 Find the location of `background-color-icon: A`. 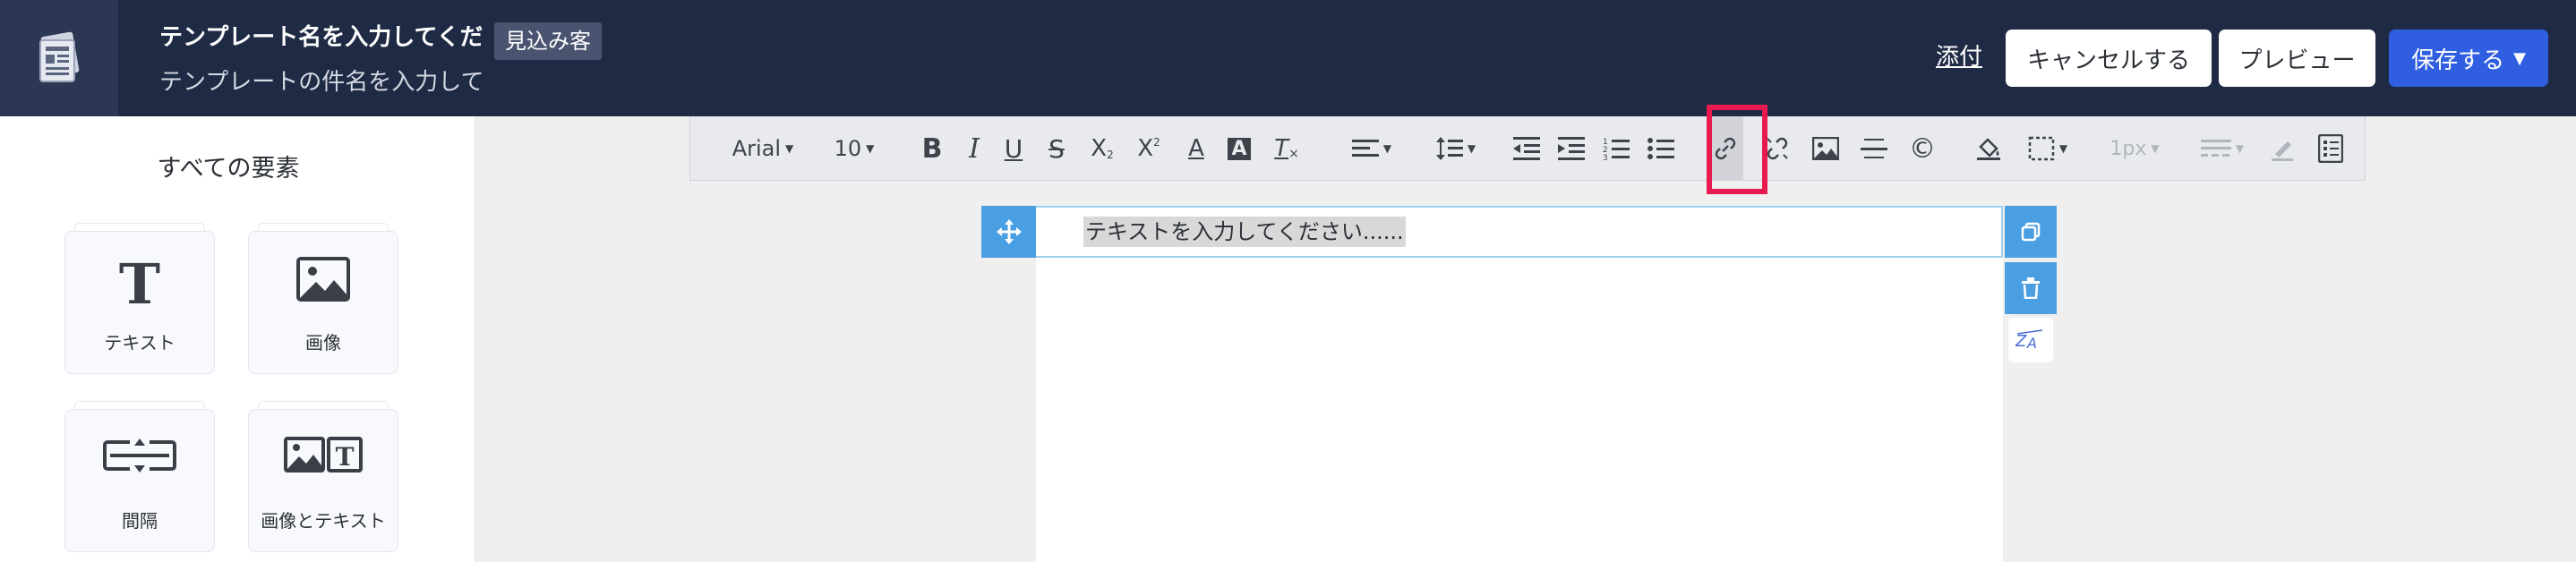

background-color-icon: A is located at coordinates (1239, 148).